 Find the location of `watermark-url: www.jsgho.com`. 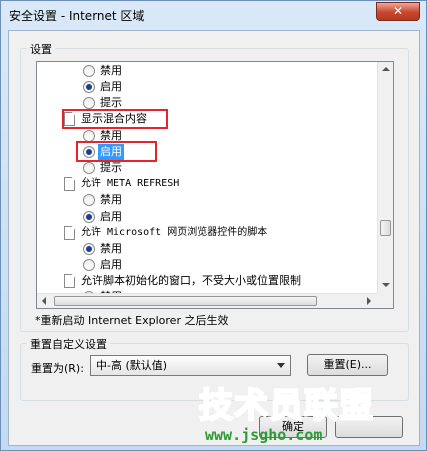

watermark-url: www.jsgho.com is located at coordinates (264, 435).